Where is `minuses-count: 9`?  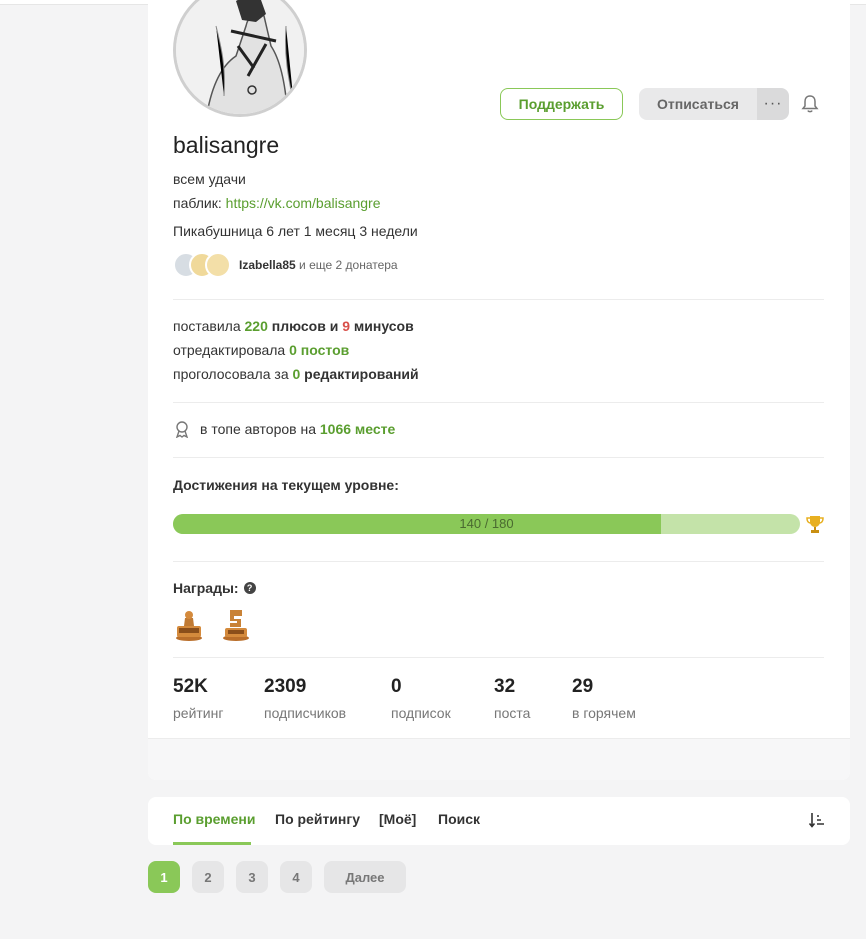 minuses-count: 9 is located at coordinates (346, 326).